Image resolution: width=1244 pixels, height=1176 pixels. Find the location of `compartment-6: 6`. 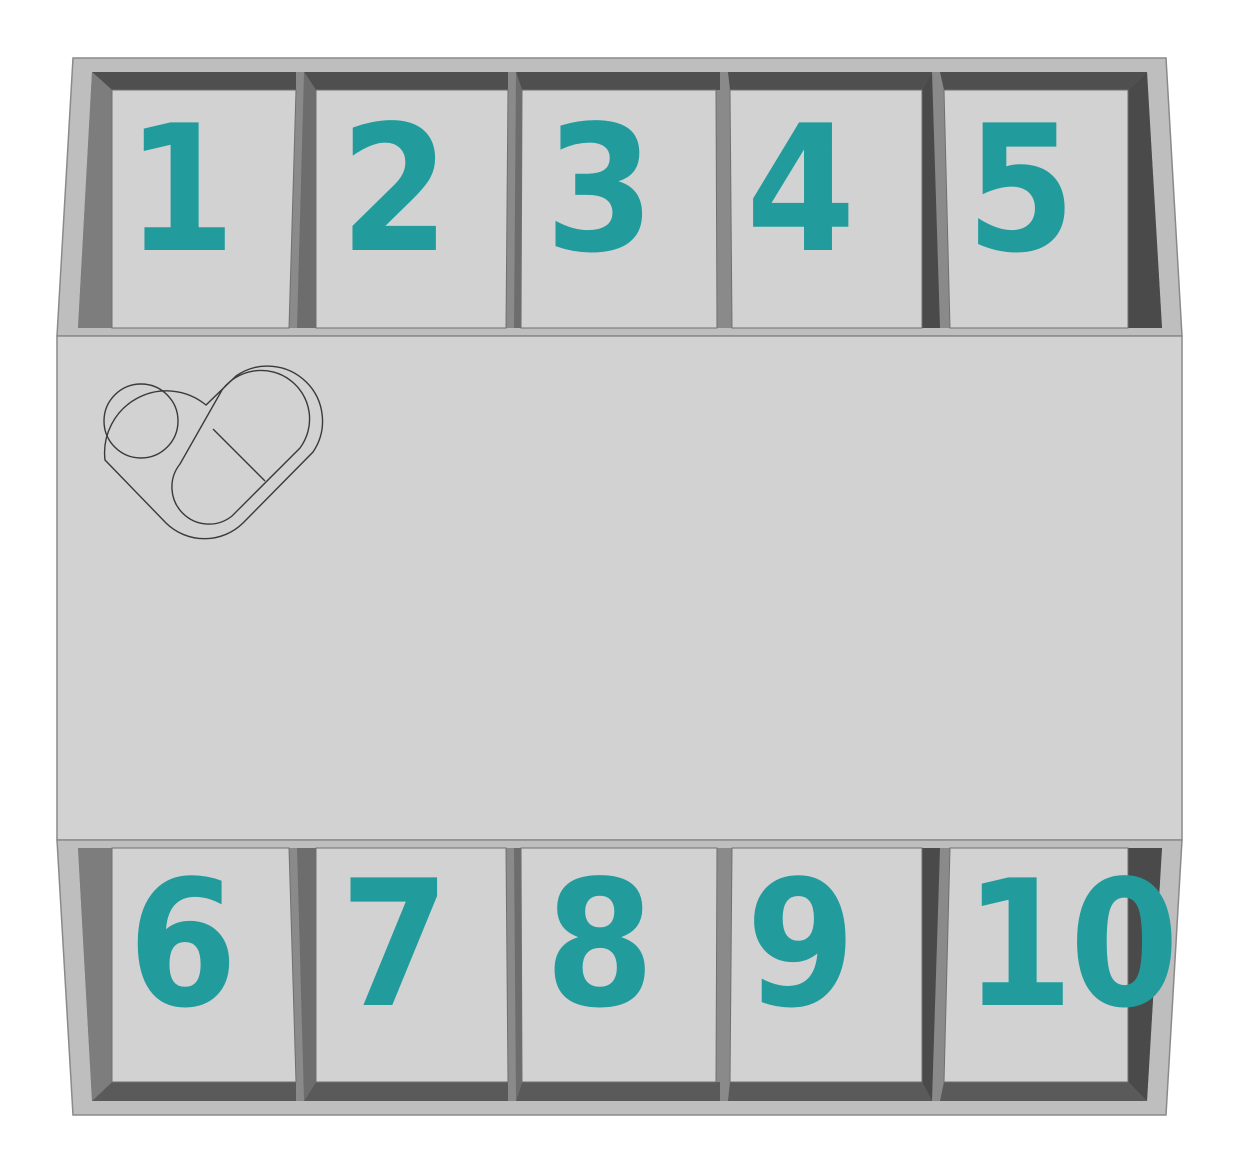

compartment-6: 6 is located at coordinates (187, 972).